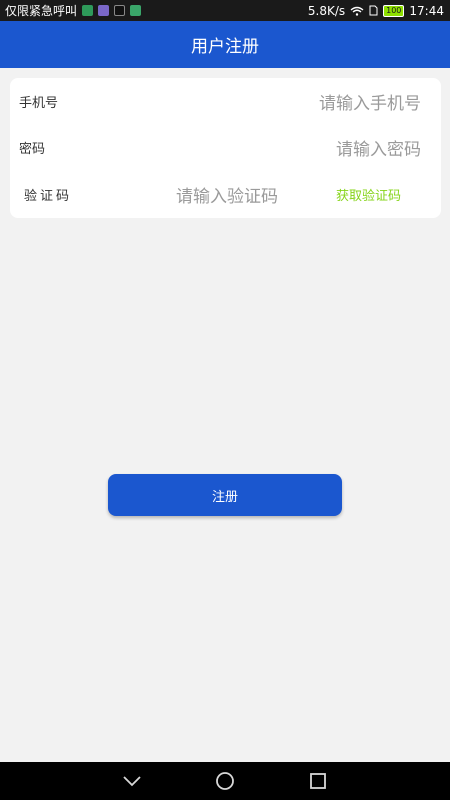 The width and height of the screenshot is (450, 800). I want to click on status-time: 17:44, so click(426, 10).